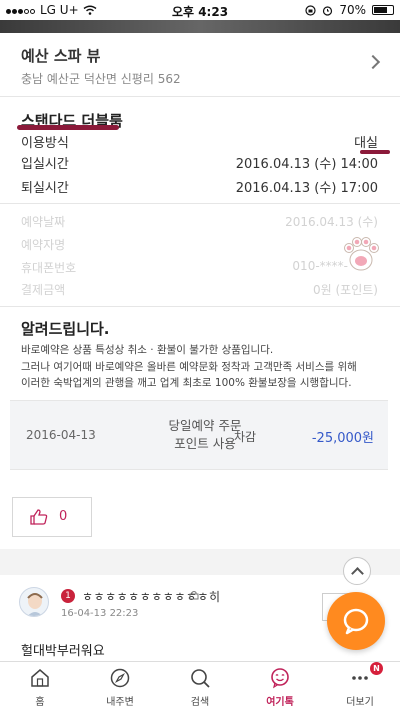 The image size is (400, 709). I want to click on point-amount: -25,000원, so click(342, 438).